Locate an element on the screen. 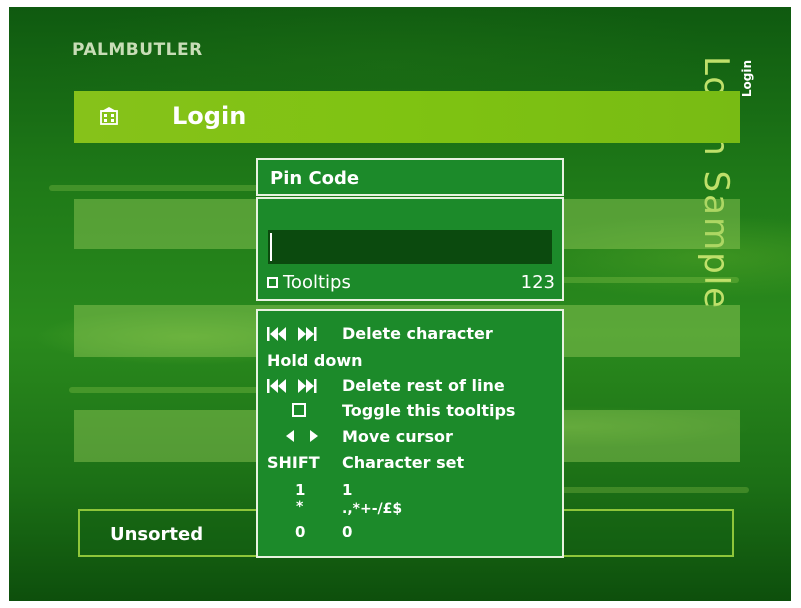 The image size is (801, 608). section-label-vertical: Login is located at coordinates (747, 79).